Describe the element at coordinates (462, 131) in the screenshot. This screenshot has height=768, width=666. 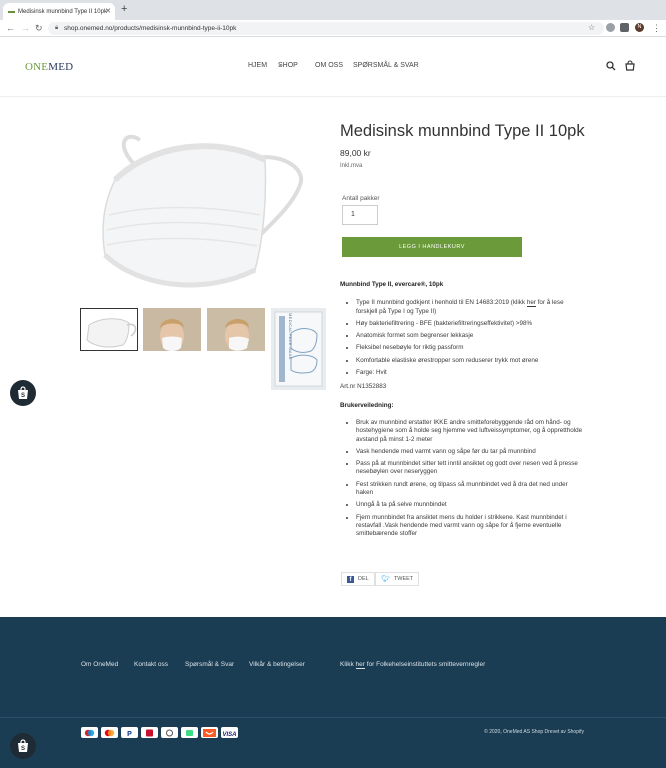
I see `product-title: Medisinsk munnbind Type II 10pk` at that location.